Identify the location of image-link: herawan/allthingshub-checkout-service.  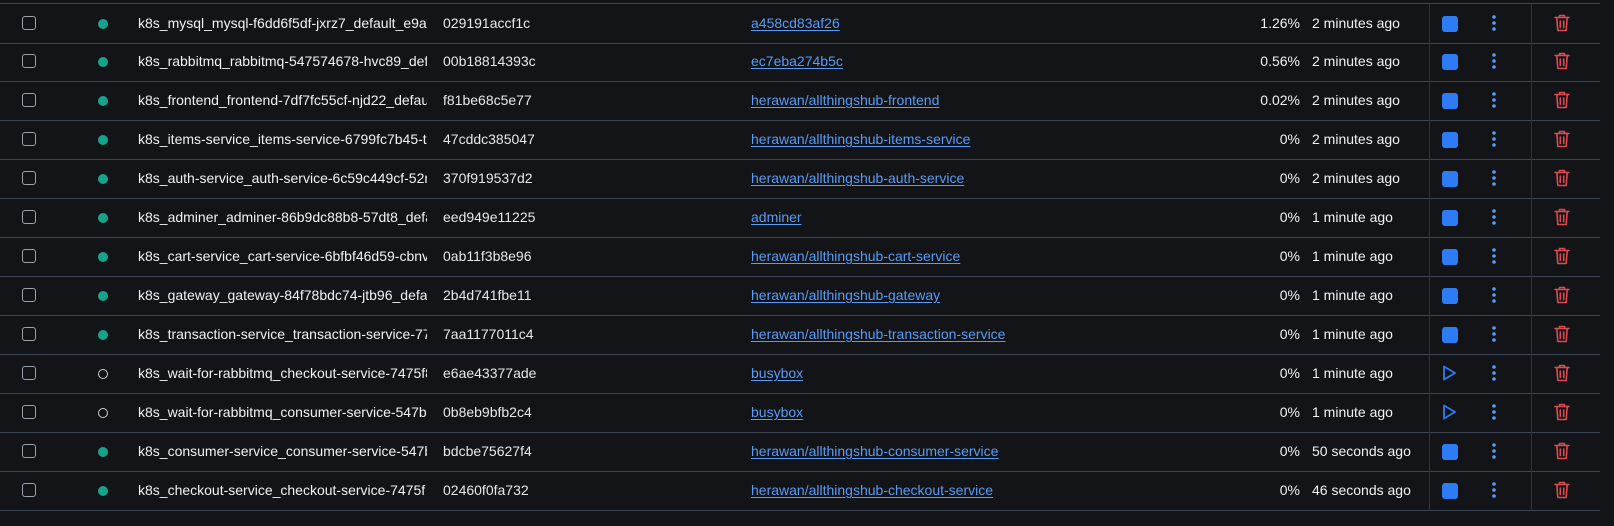
(872, 490).